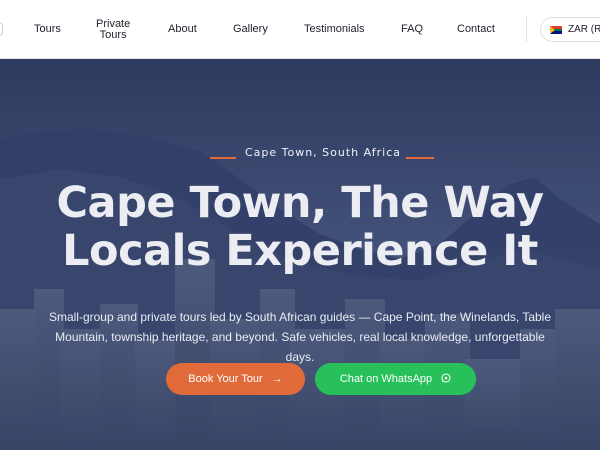  I want to click on nav-divider, so click(526, 29).